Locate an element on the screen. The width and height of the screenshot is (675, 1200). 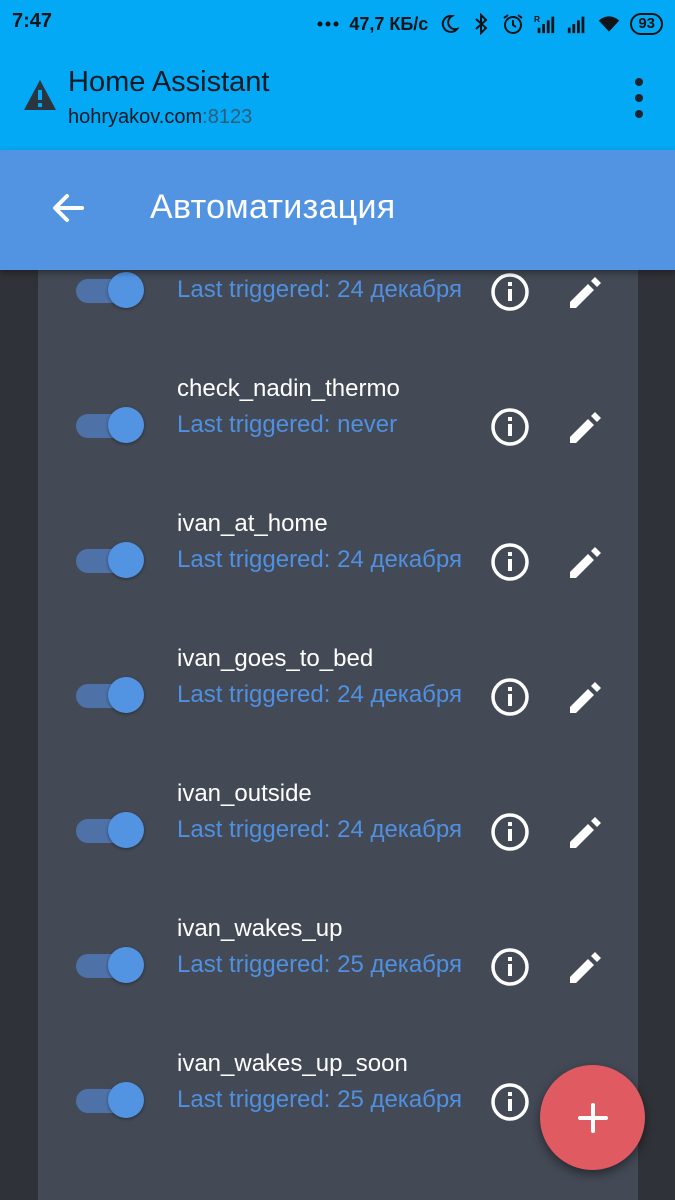
browser-bar: Home Assistant hohryakov.com:8123 is located at coordinates (337, 99).